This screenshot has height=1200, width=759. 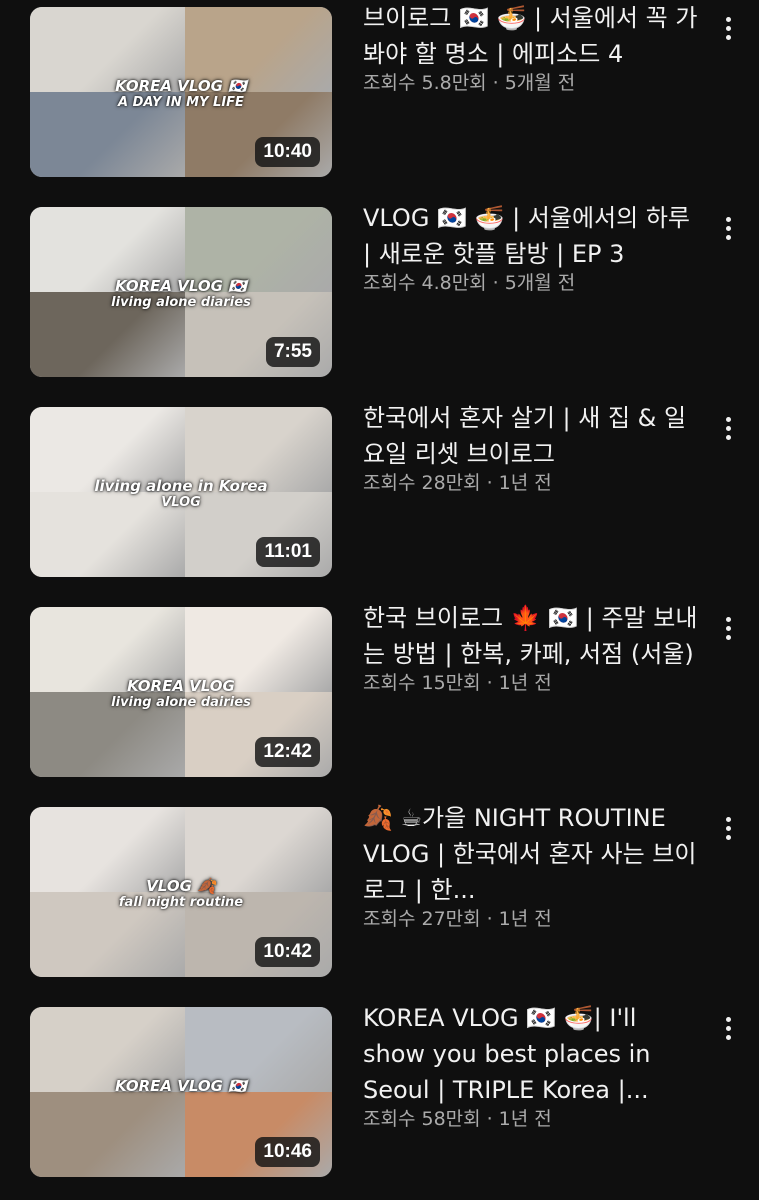 I want to click on view-count: 조회수 27만회, so click(x=422, y=919).